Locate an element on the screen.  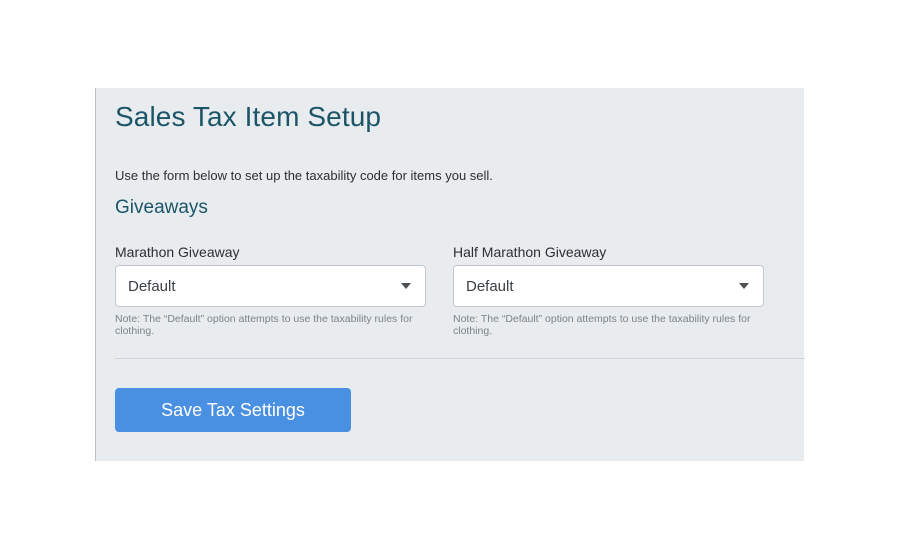
page-title: Sales Tax Item Setup is located at coordinates (248, 116).